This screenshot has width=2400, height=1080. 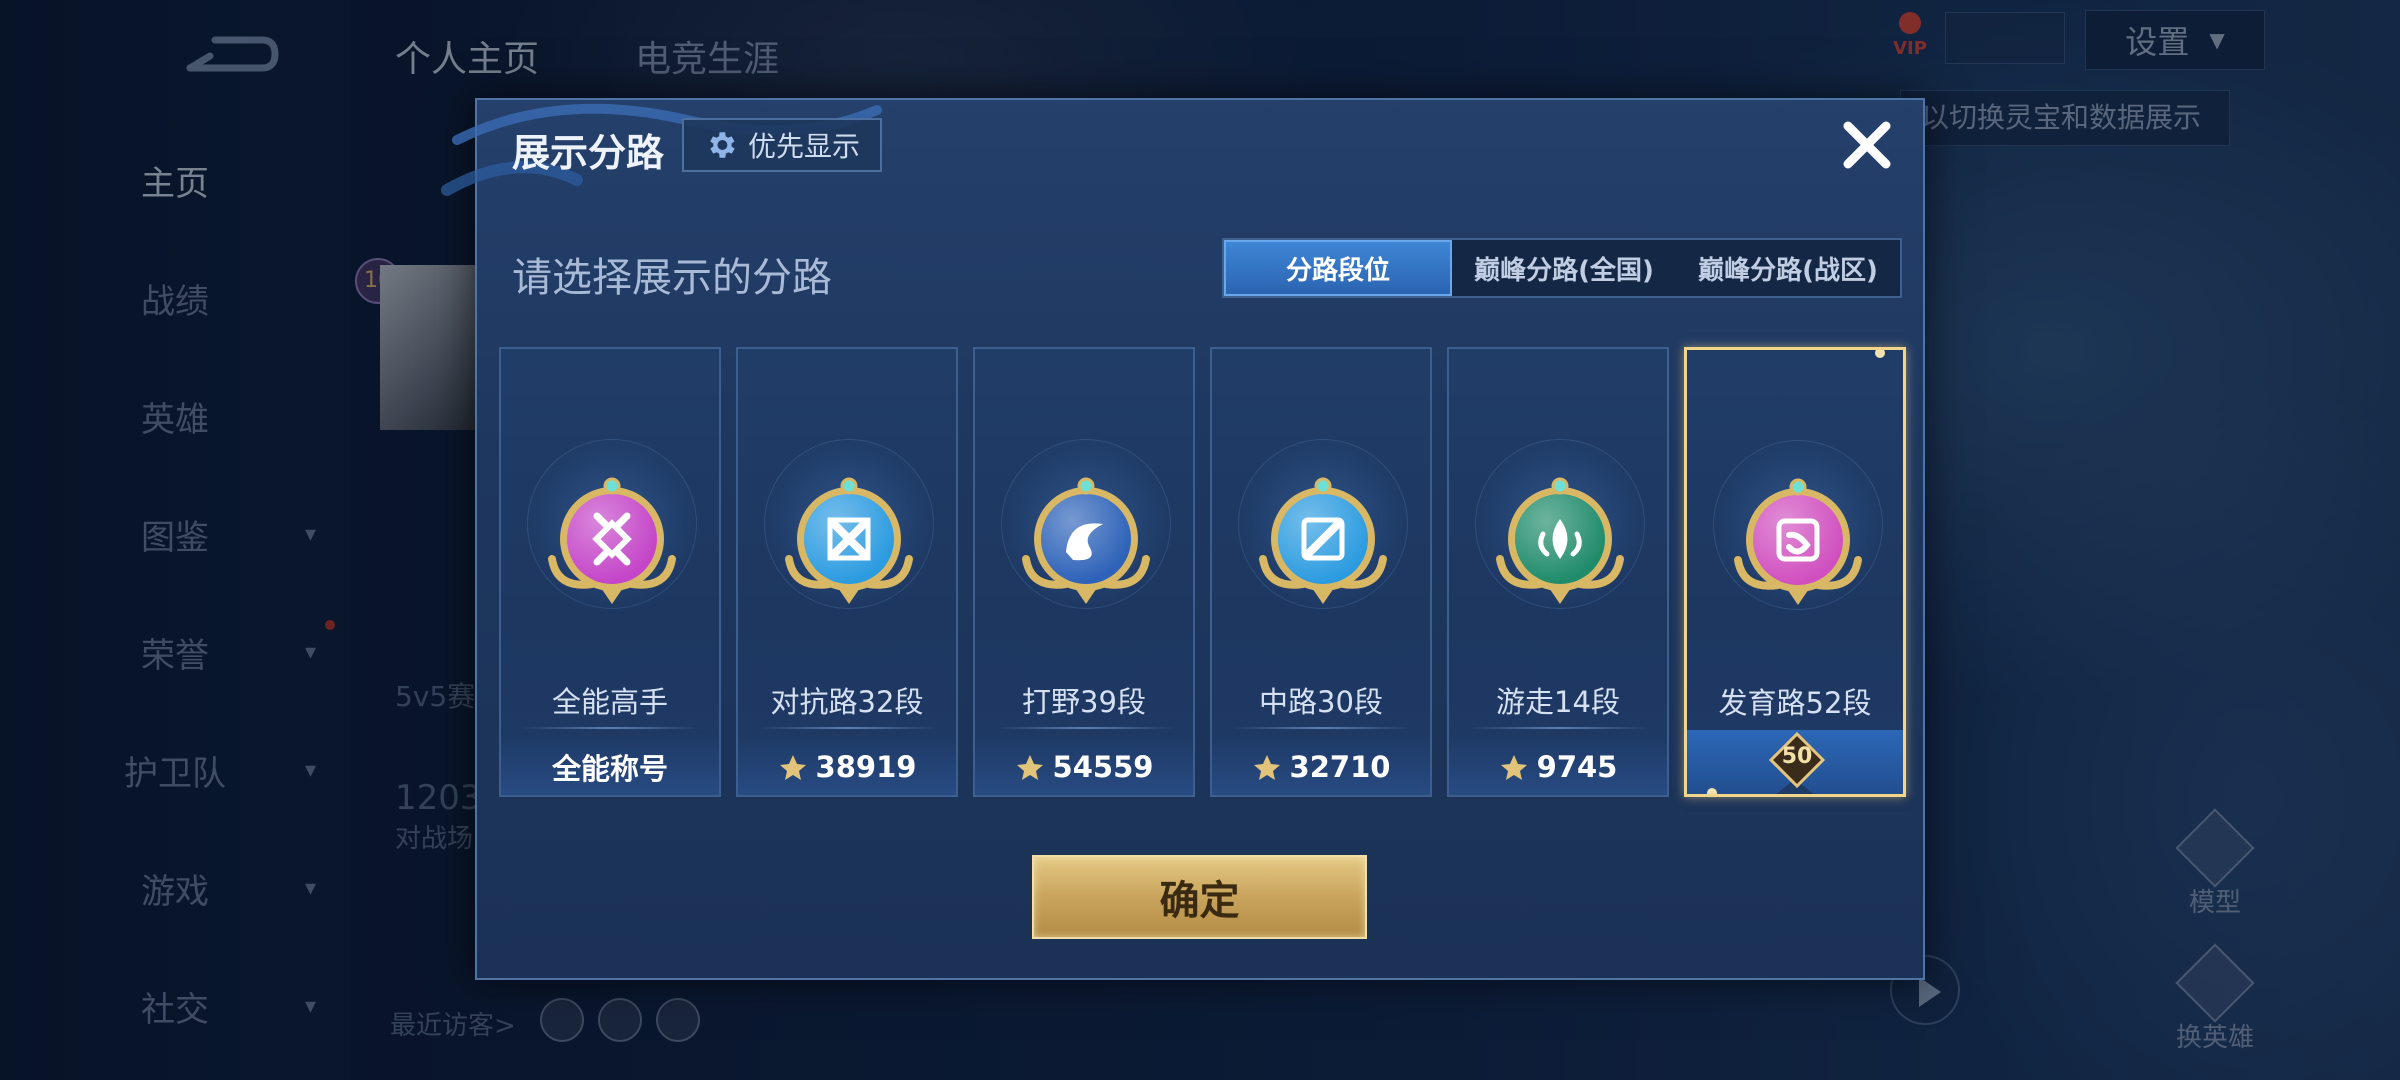 What do you see at coordinates (1086, 539) in the screenshot?
I see `jungle-icon` at bounding box center [1086, 539].